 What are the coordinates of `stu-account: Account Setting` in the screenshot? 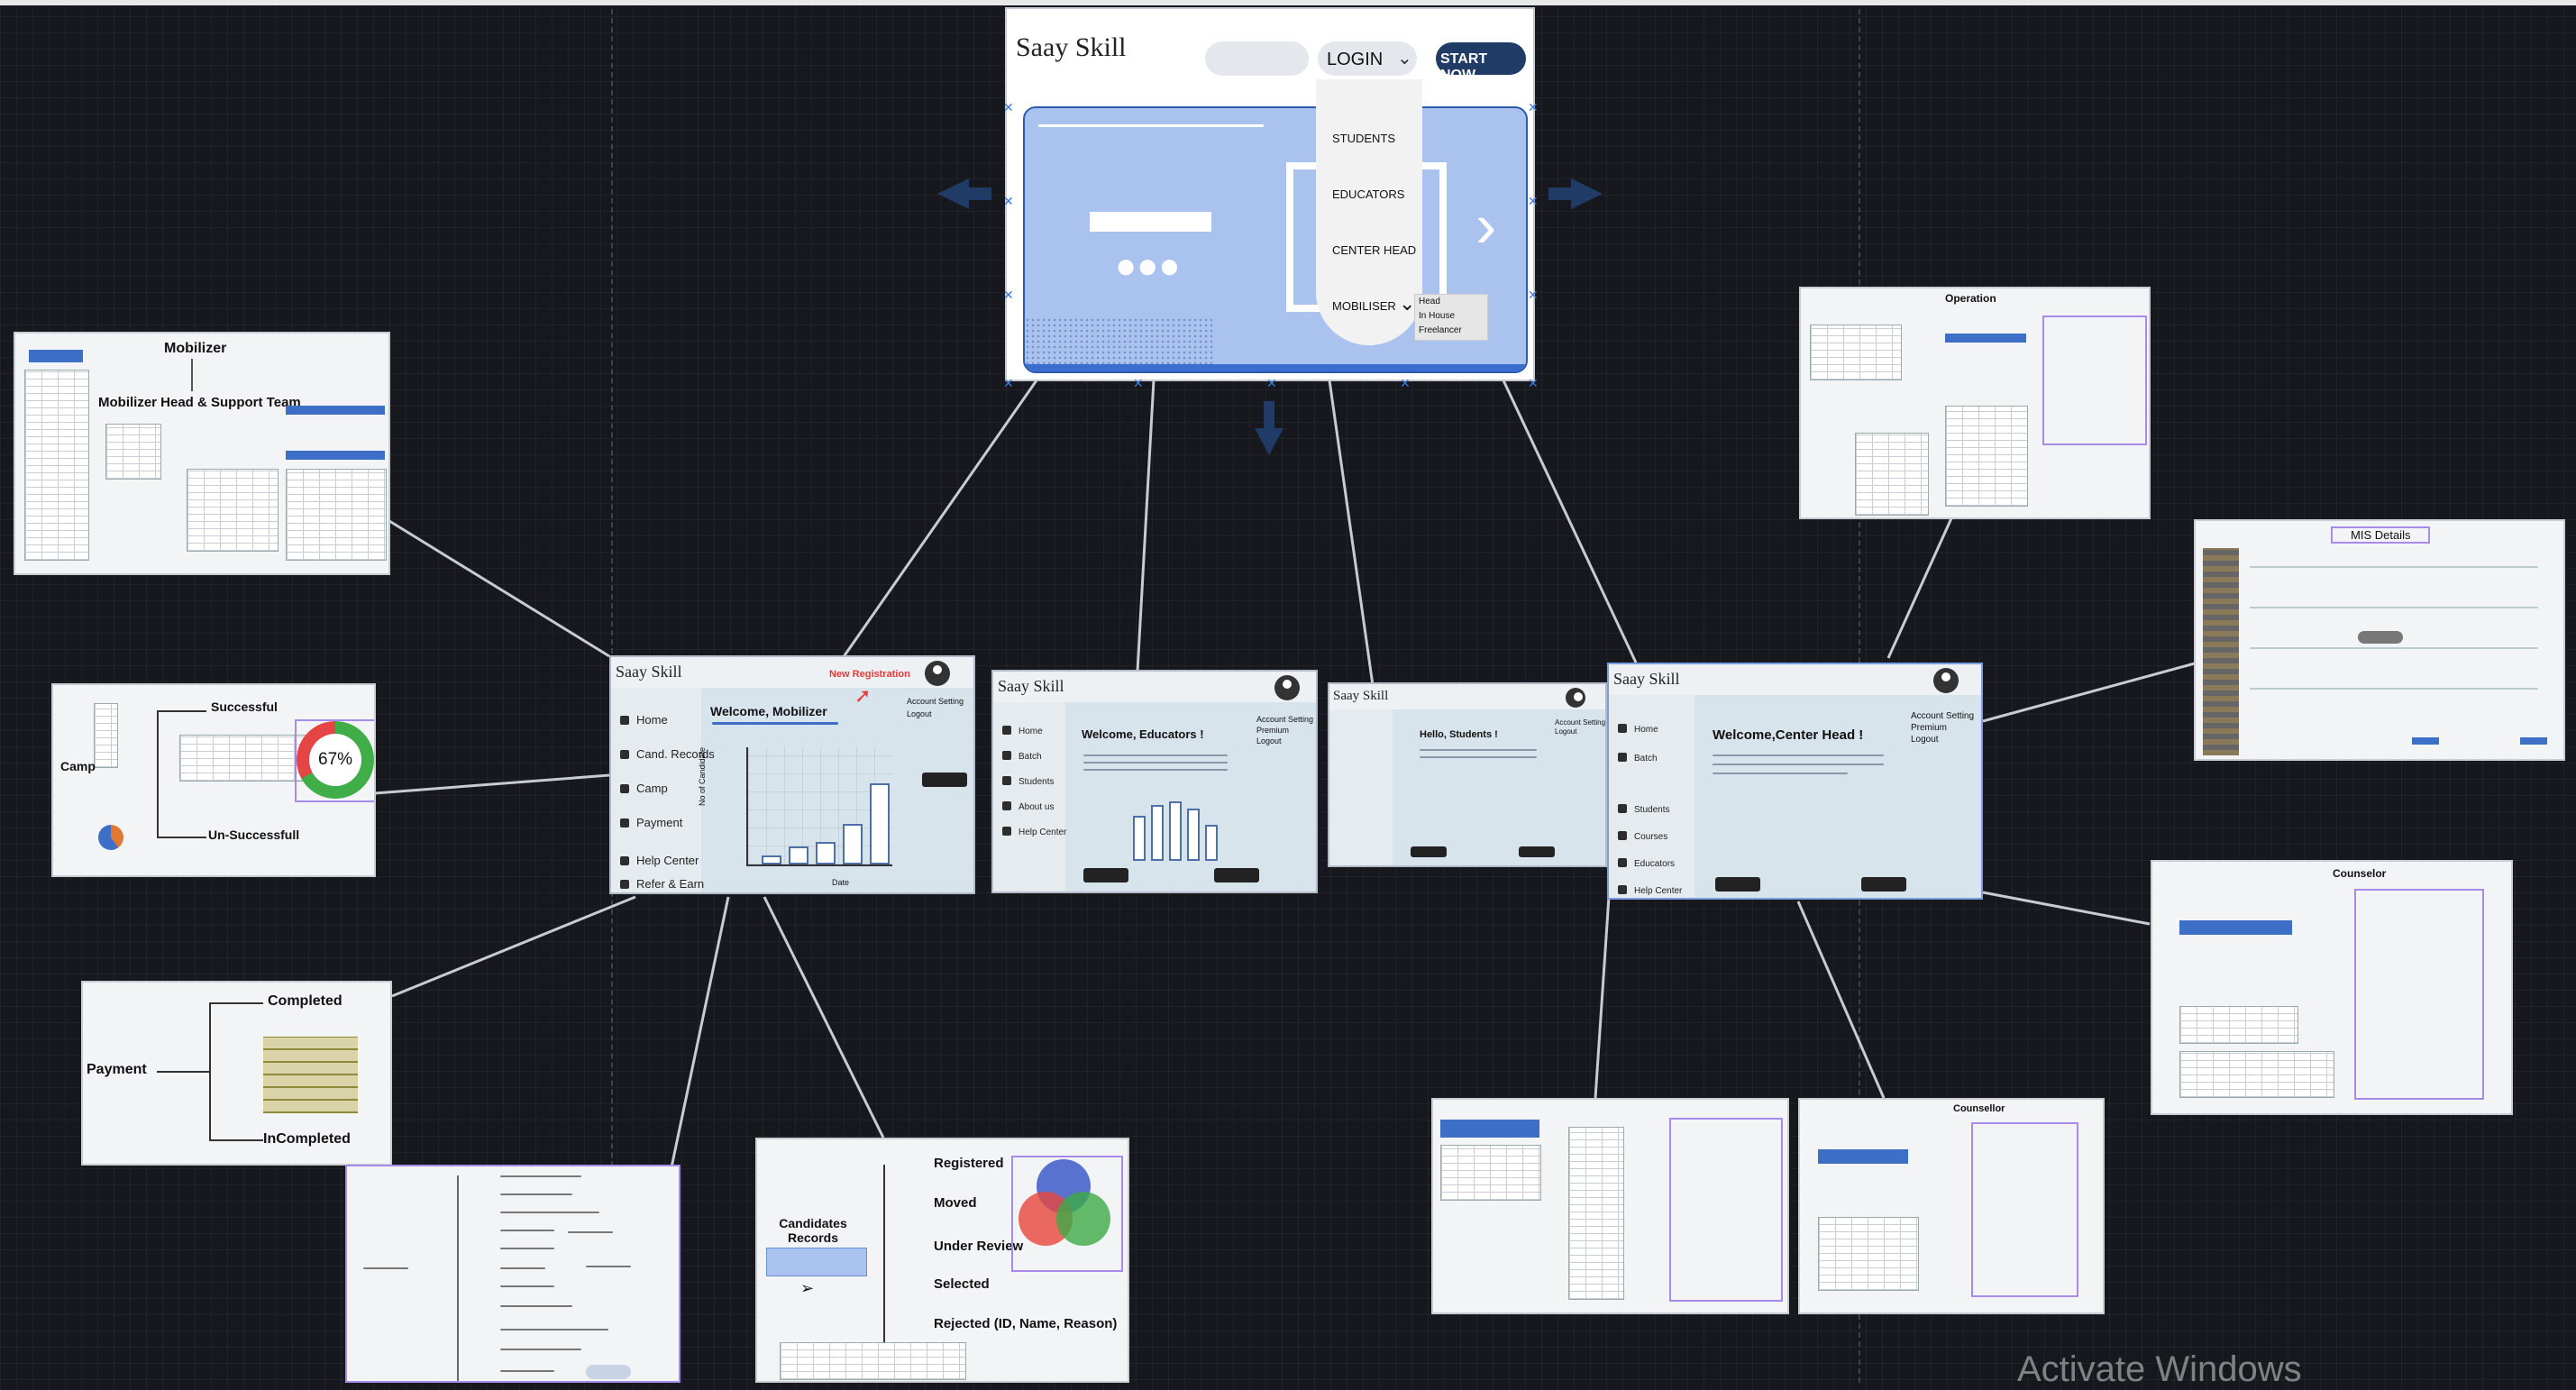 It's located at (1580, 722).